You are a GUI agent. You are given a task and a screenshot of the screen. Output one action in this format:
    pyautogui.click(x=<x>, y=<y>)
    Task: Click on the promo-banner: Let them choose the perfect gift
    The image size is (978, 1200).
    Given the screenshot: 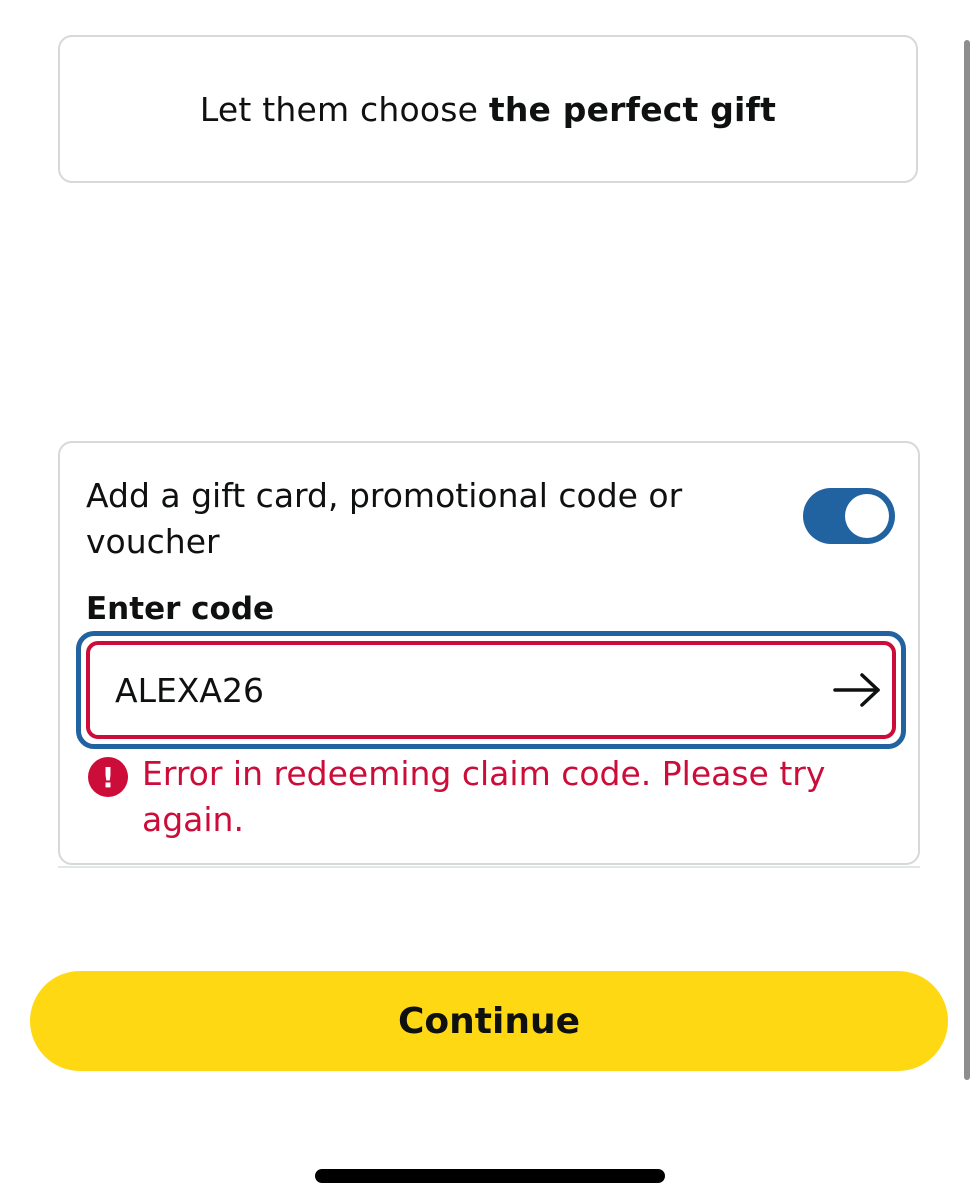 What is the action you would take?
    pyautogui.click(x=488, y=109)
    